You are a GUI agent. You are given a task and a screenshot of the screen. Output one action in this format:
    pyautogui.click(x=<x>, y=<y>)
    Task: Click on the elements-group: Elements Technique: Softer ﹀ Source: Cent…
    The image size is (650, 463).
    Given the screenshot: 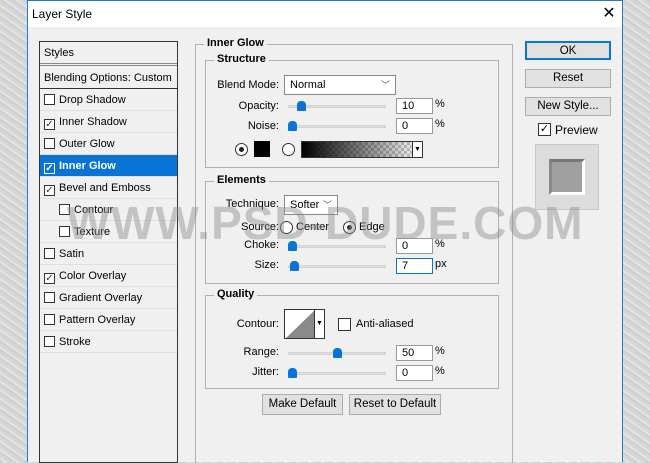 What is the action you would take?
    pyautogui.click(x=352, y=229)
    